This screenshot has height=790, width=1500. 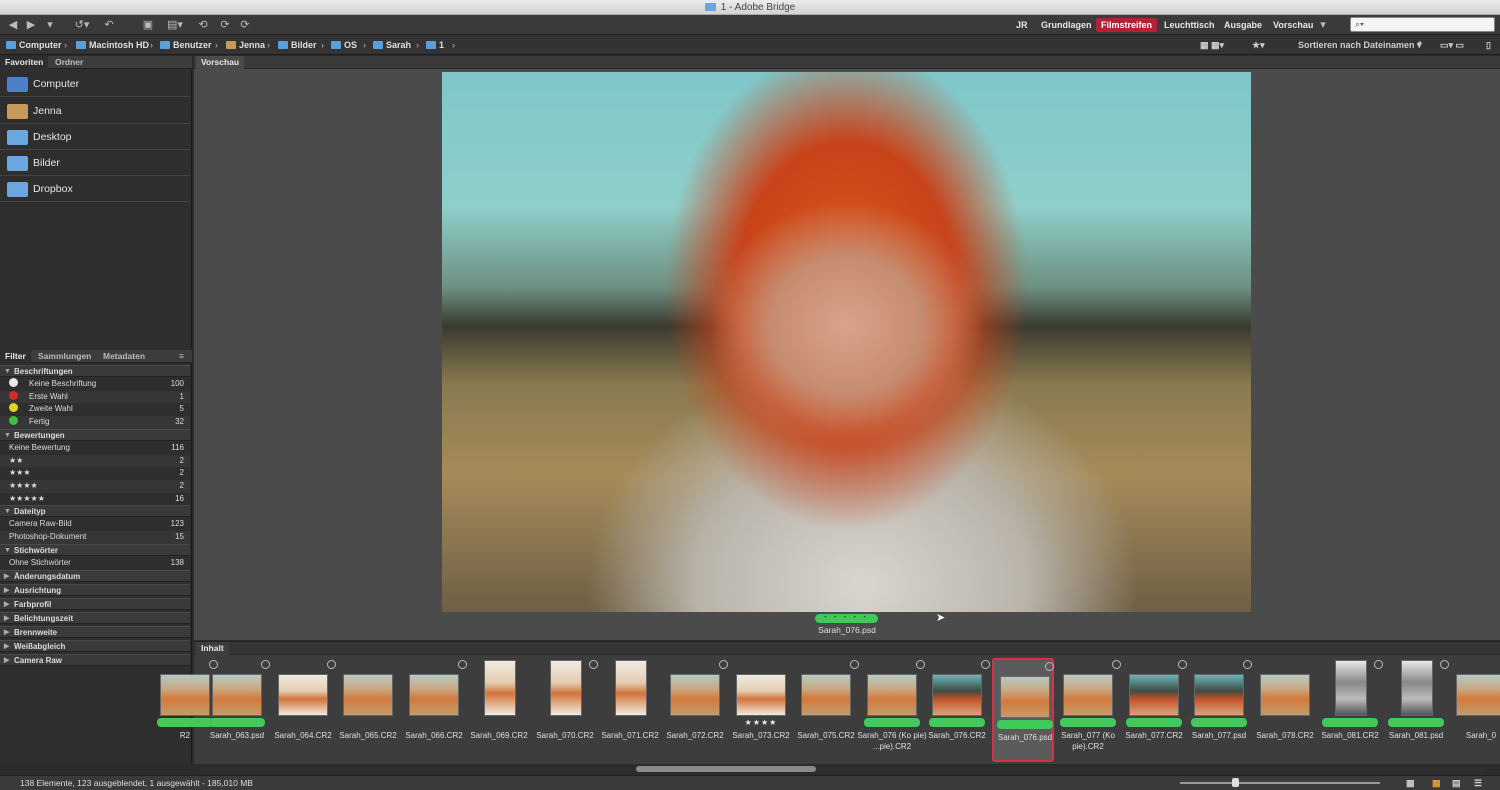 What do you see at coordinates (1456, 783) in the screenshot?
I see `detail-view-icon: ▤` at bounding box center [1456, 783].